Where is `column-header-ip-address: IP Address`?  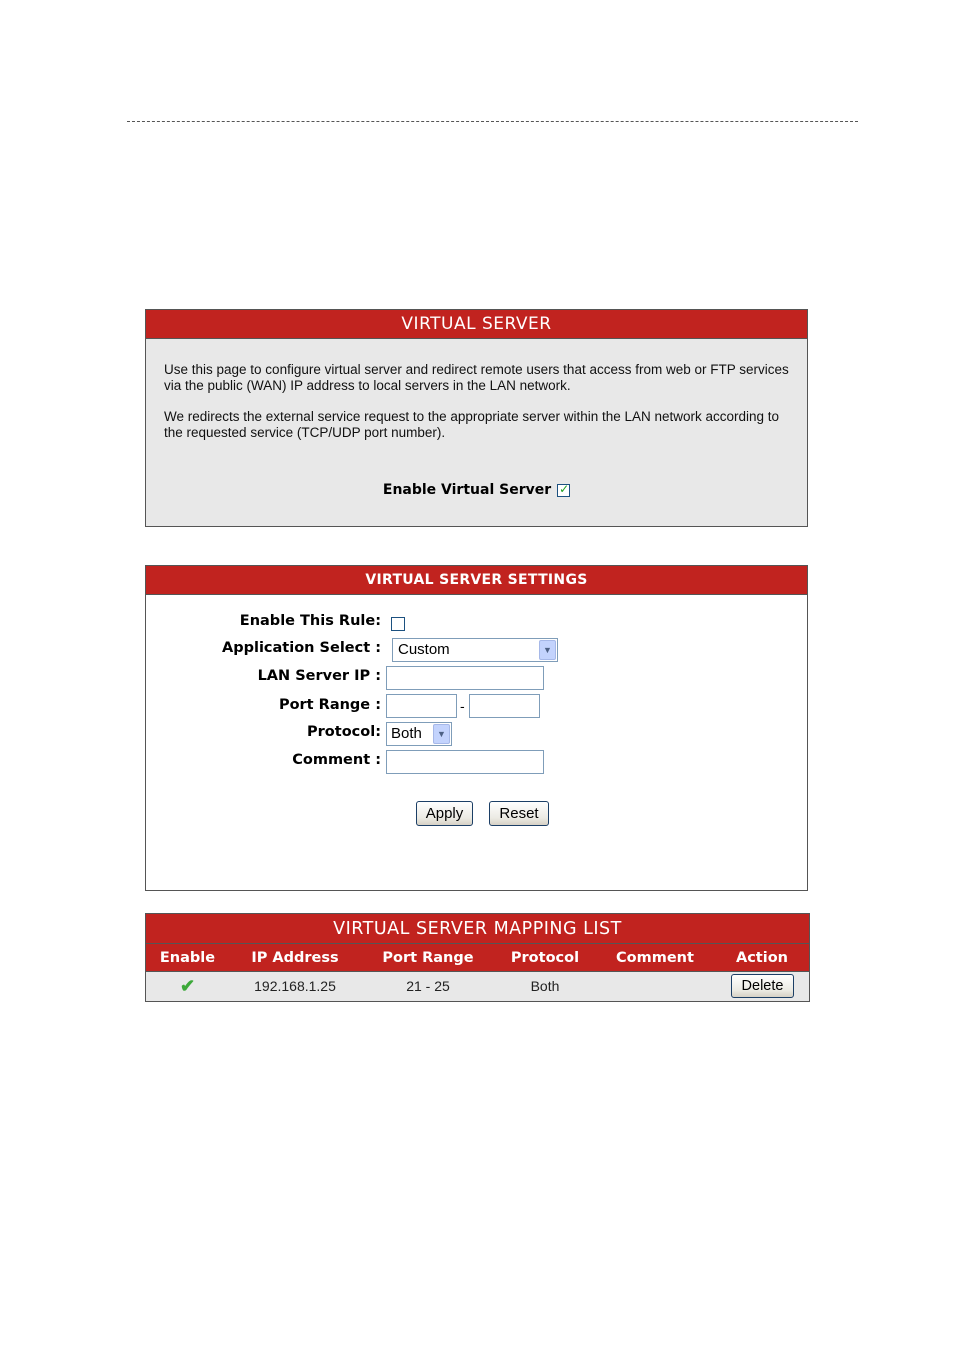 column-header-ip-address: IP Address is located at coordinates (295, 958).